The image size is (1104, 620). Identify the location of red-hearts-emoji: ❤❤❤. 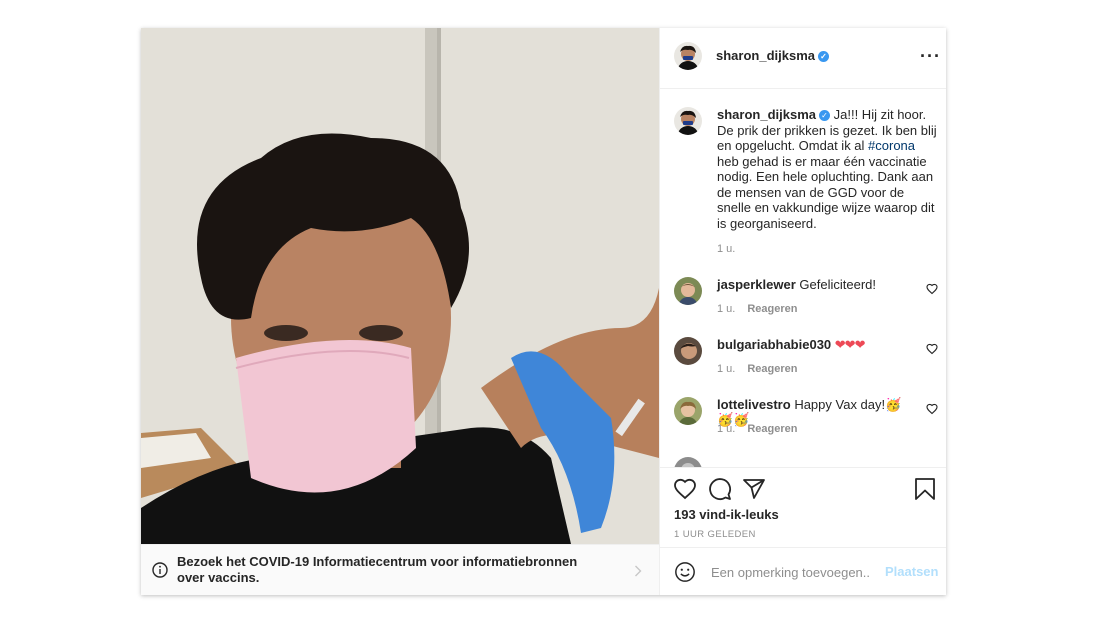
(850, 344).